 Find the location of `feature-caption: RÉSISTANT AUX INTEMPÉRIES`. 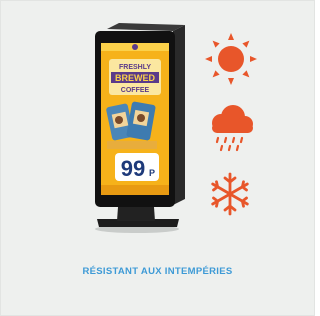

feature-caption: RÉSISTANT AUX INTEMPÉRIES is located at coordinates (157, 271).